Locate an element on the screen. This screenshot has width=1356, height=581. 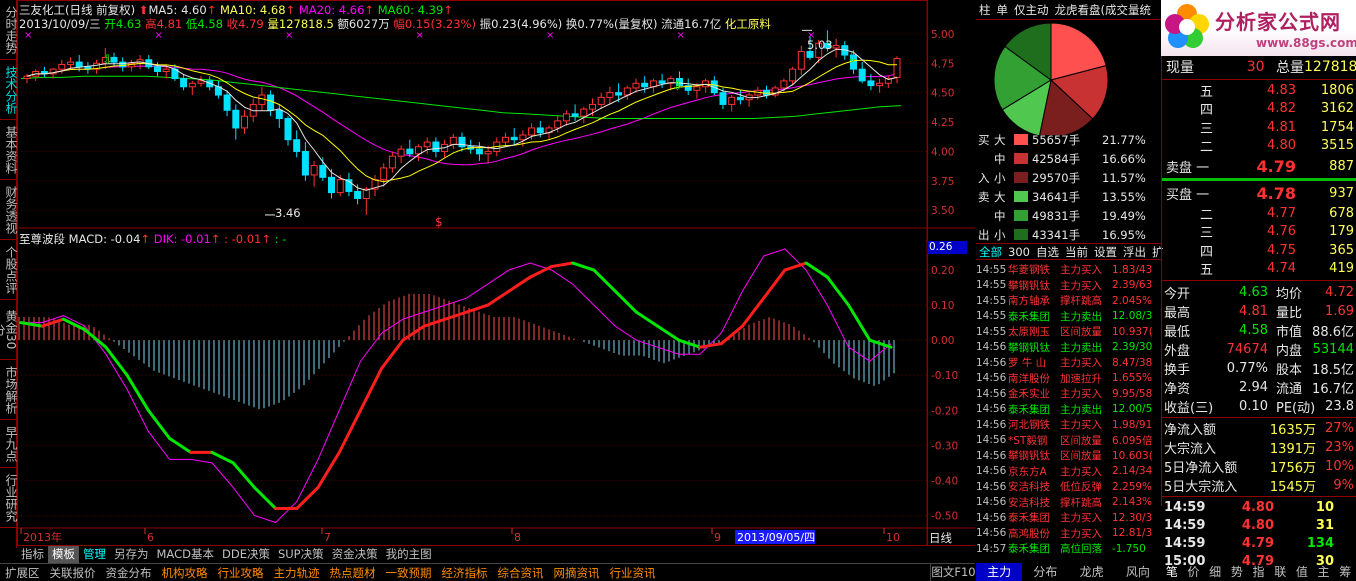
asks-row: 五 4.83 1806 is located at coordinates (1259, 90).